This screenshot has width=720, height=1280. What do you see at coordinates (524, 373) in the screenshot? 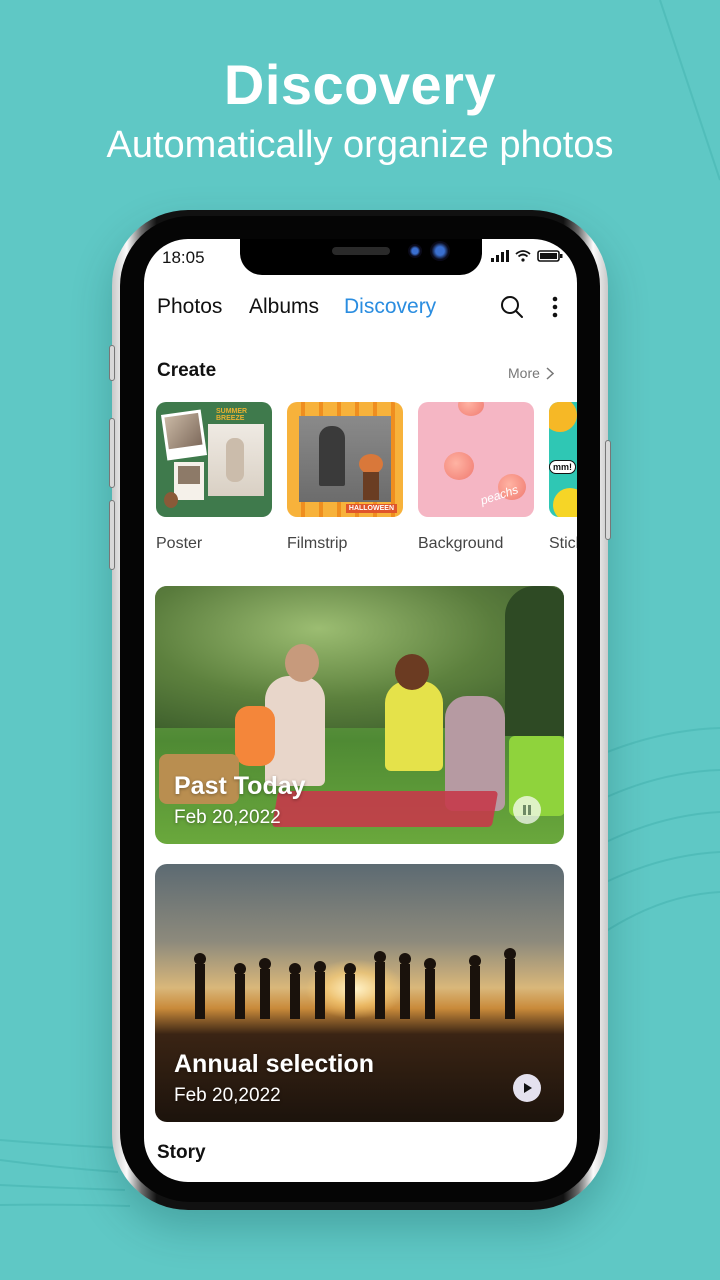
I see `more-label: More` at bounding box center [524, 373].